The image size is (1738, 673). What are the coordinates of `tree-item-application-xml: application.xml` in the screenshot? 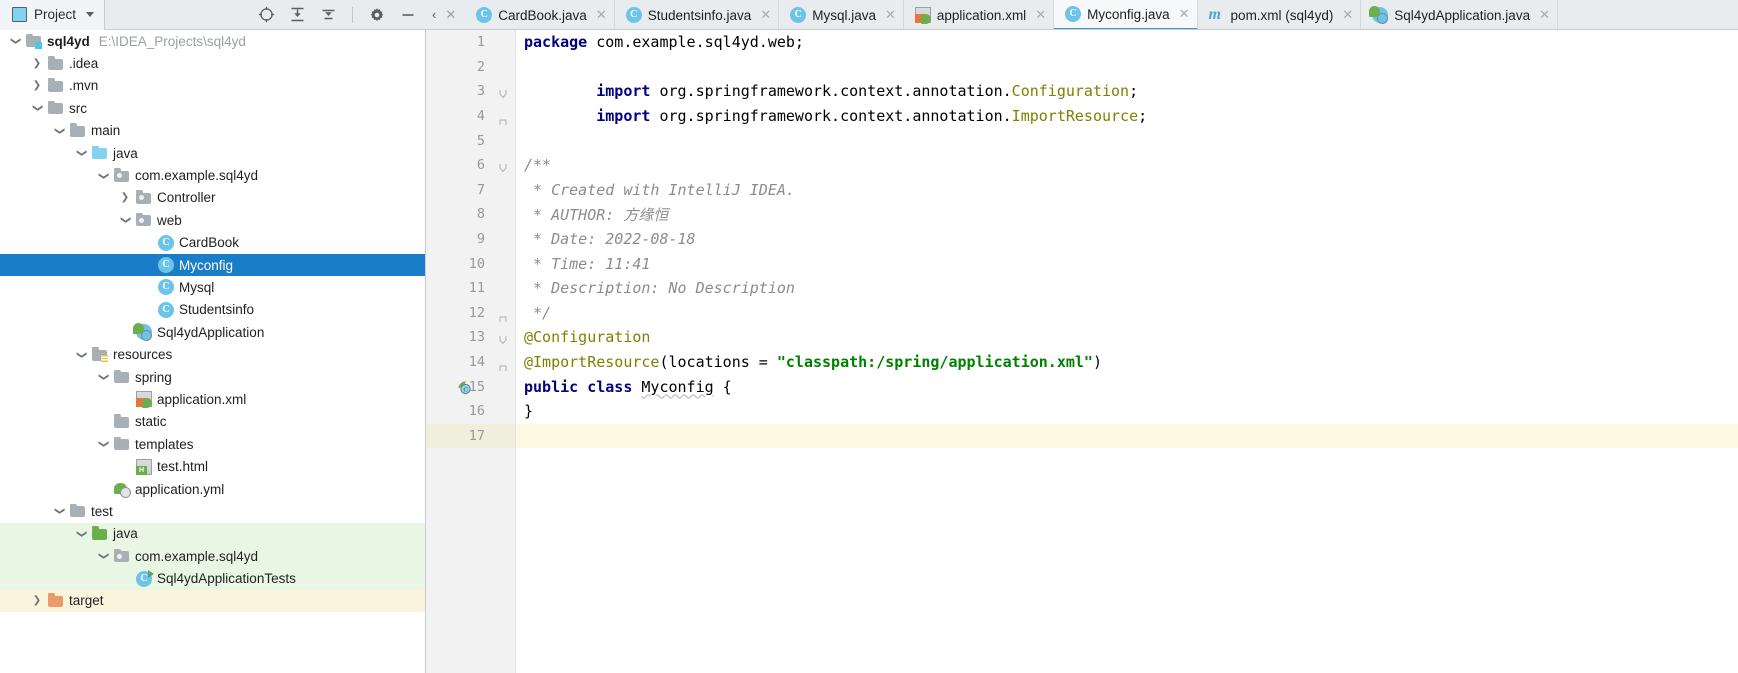 It's located at (212, 399).